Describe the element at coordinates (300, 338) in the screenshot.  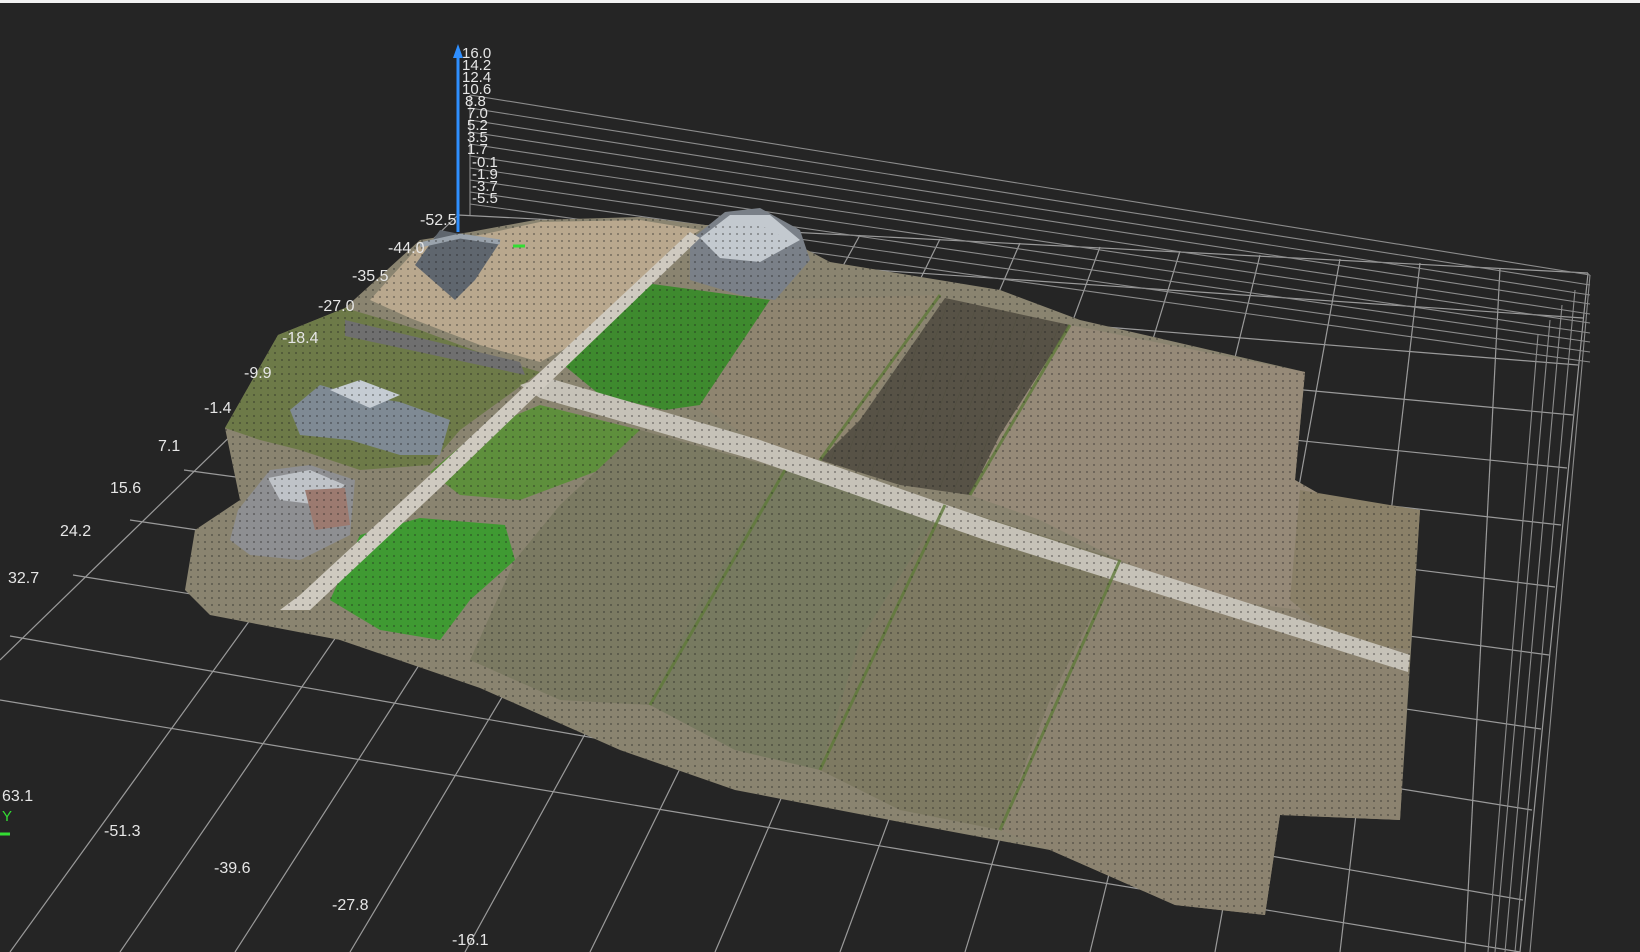
I see `left-tick: -18.4` at that location.